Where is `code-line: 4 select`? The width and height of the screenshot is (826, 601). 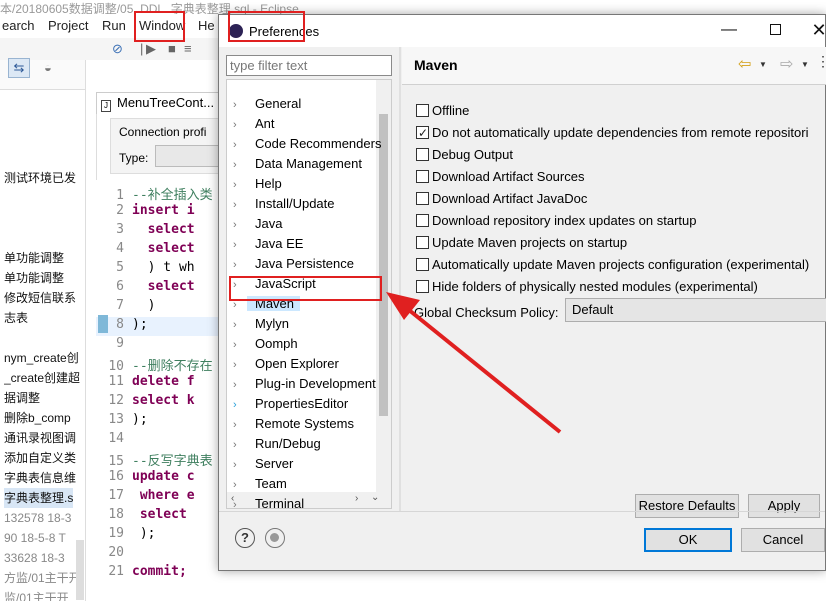
code-line: 4 select is located at coordinates (161, 250).